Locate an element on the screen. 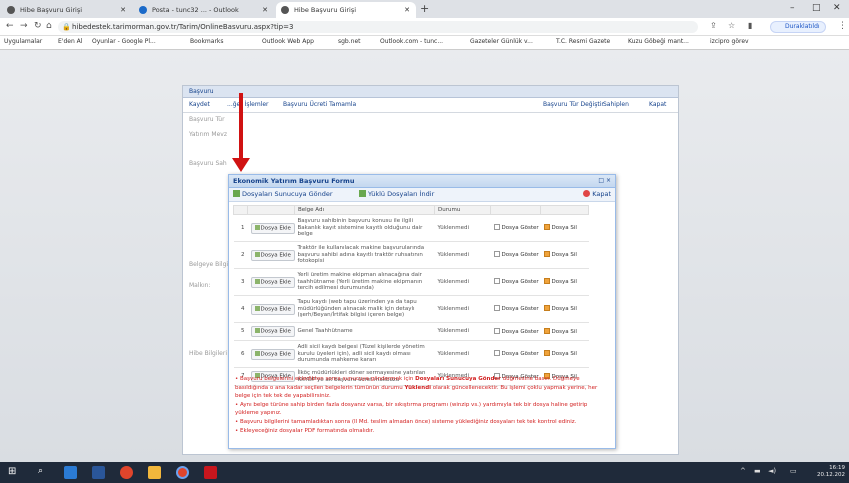 The image size is (849, 483). new-tab-icon: + is located at coordinates (424, 8).